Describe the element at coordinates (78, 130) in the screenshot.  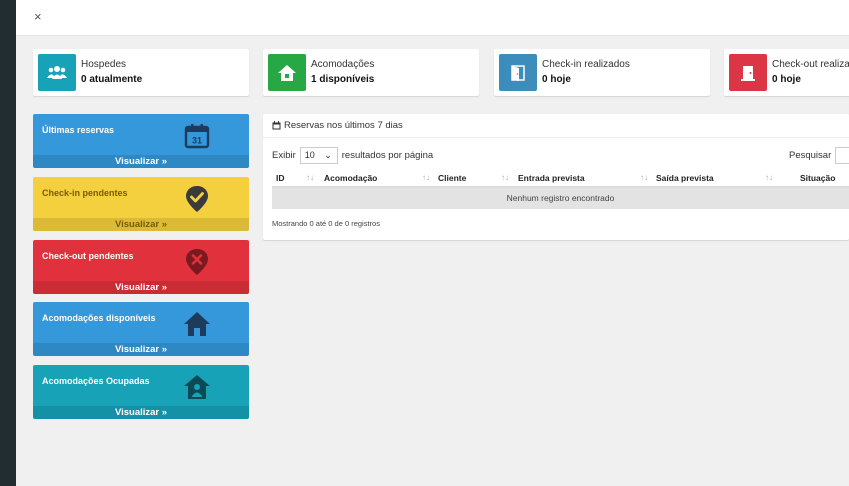
I see `small-box-label: Últimas reservas` at that location.